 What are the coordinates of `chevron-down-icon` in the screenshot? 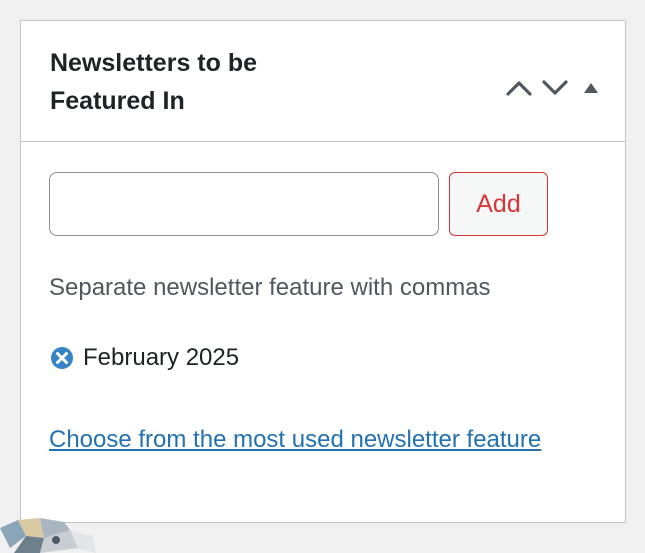 It's located at (555, 87).